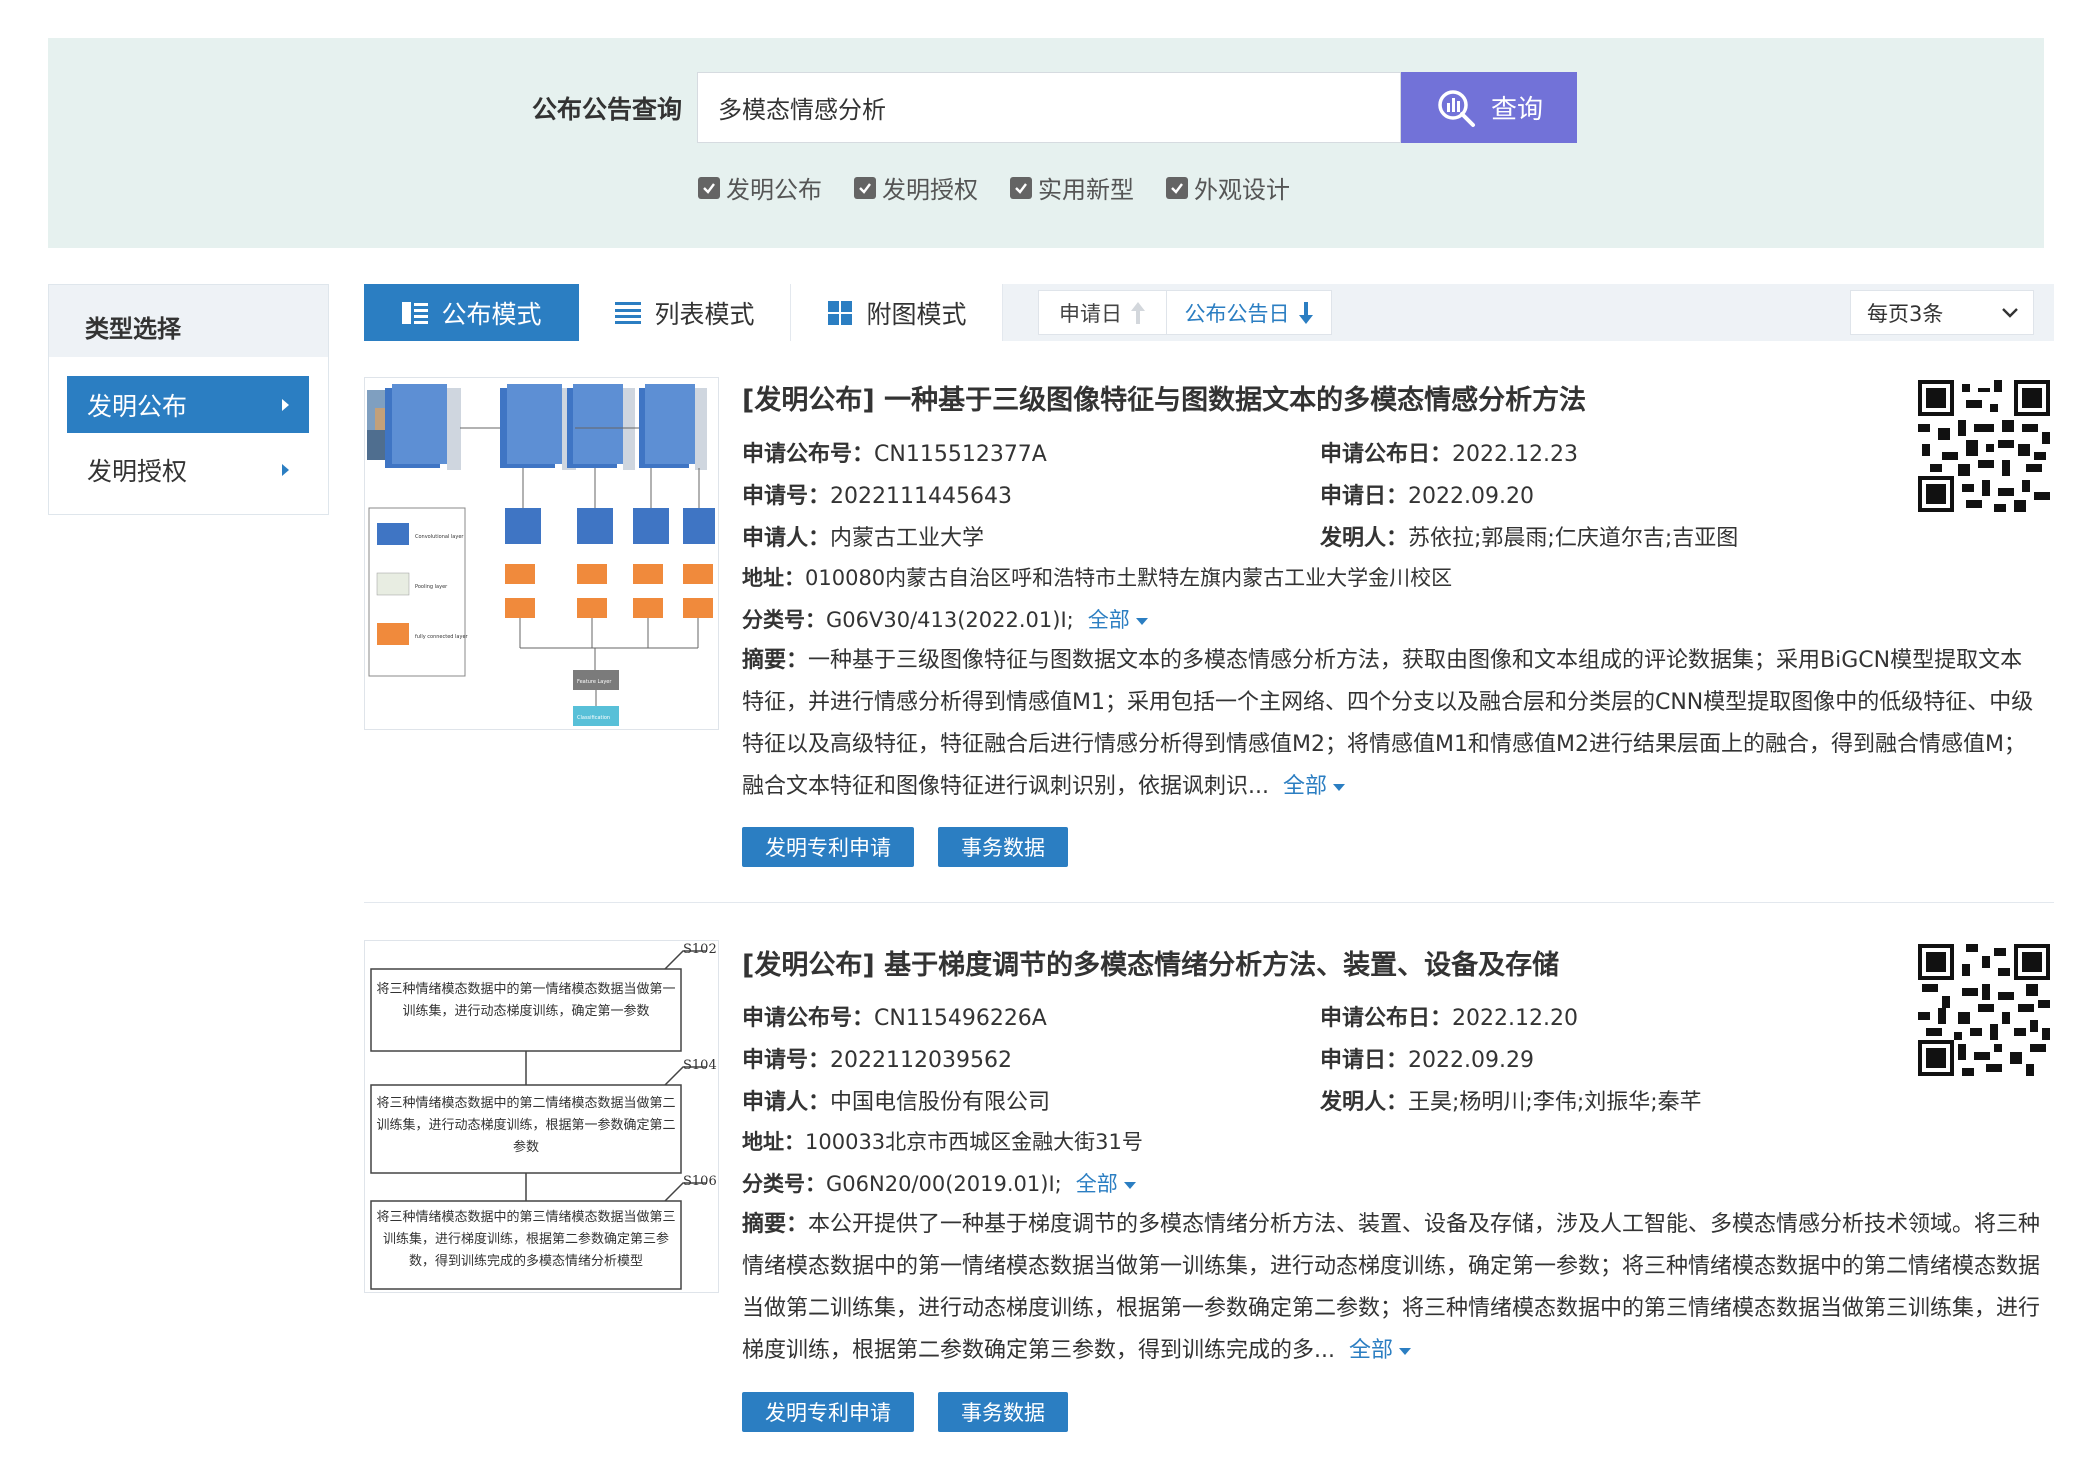 Image resolution: width=2080 pixels, height=1463 pixels. I want to click on result-app-no: 申请号：2022112039562, so click(877, 1060).